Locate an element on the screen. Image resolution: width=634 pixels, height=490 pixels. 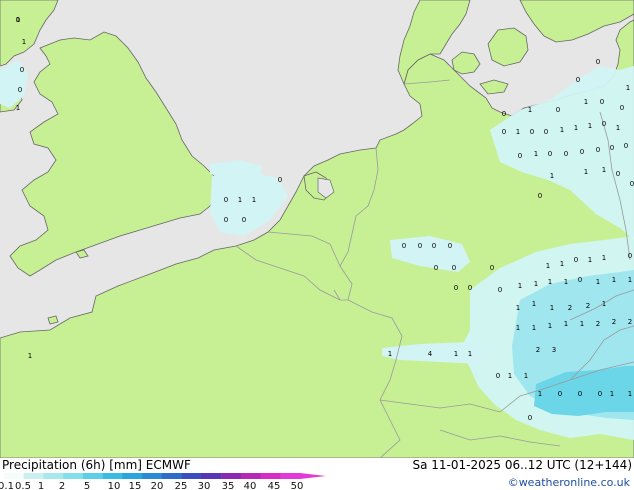
legend-arrow is located at coordinates (313, 476).